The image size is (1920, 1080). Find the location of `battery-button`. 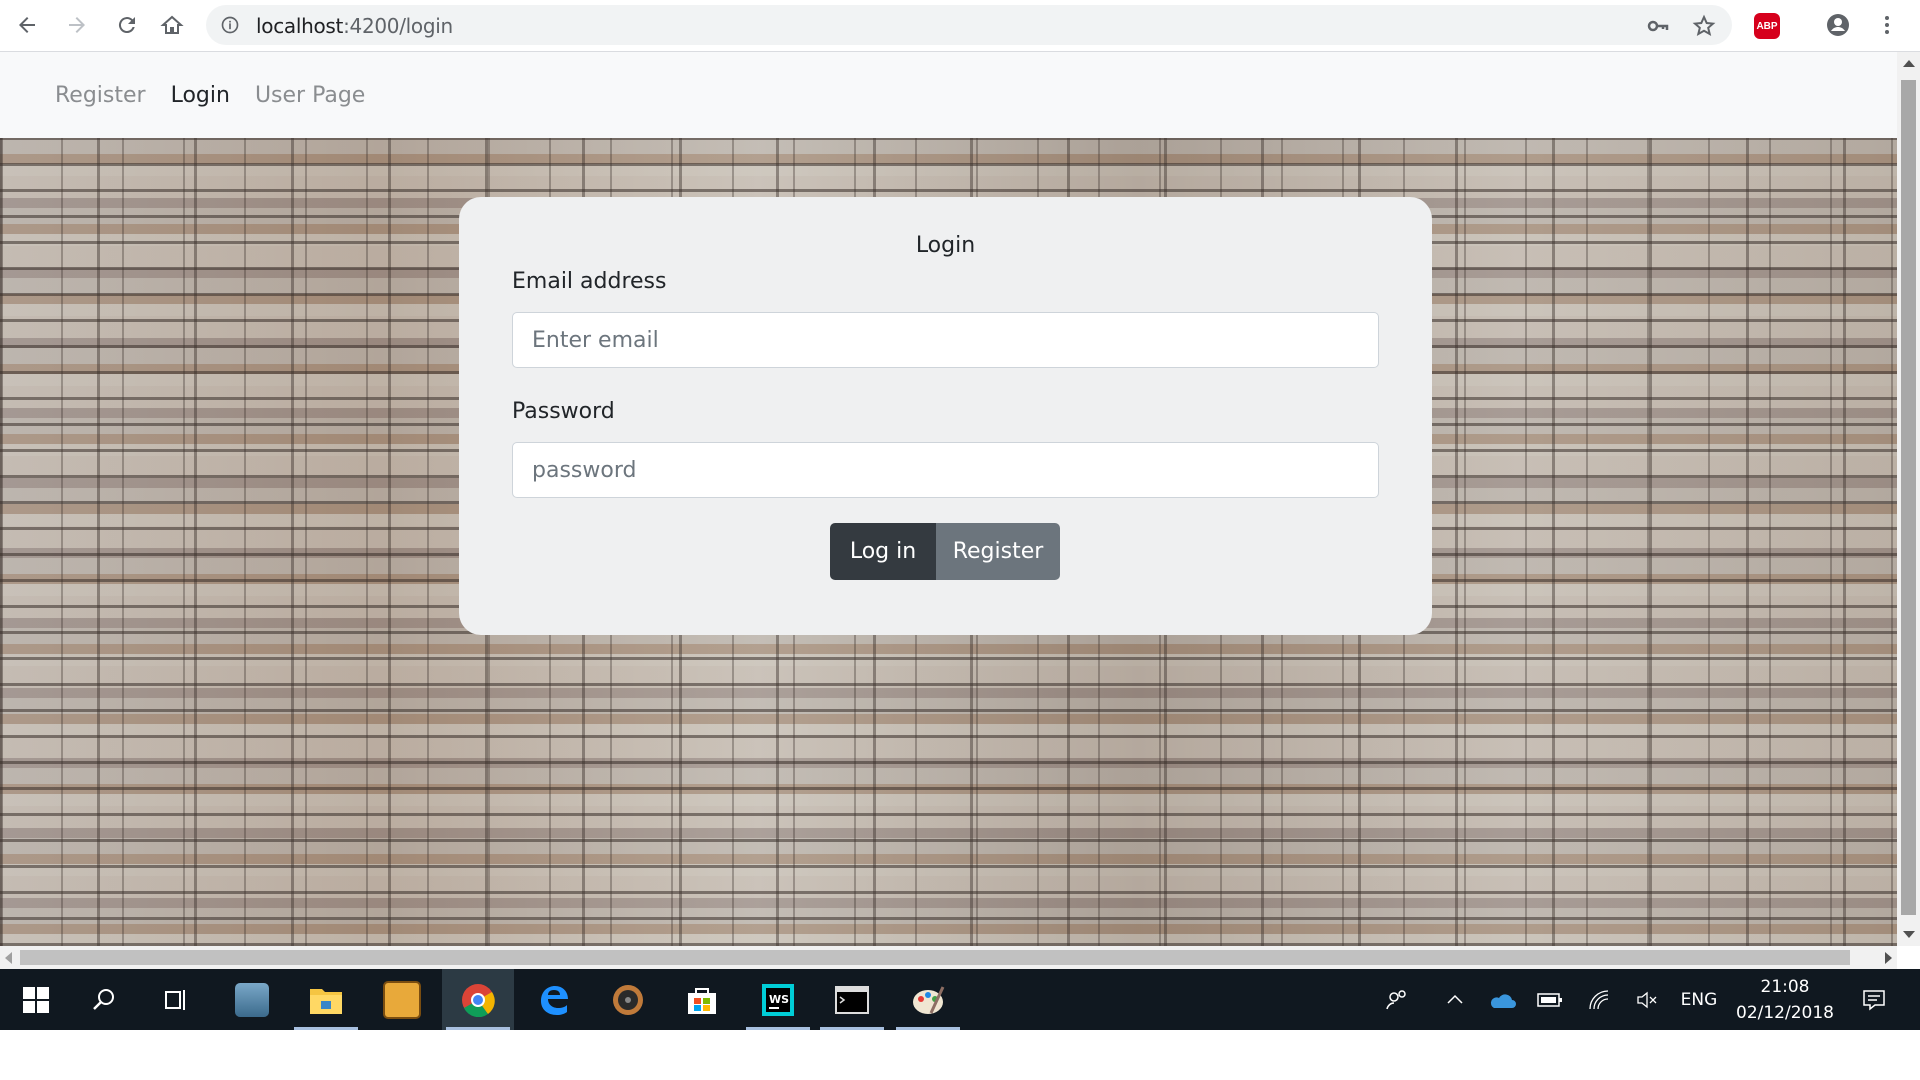

battery-button is located at coordinates (1550, 999).